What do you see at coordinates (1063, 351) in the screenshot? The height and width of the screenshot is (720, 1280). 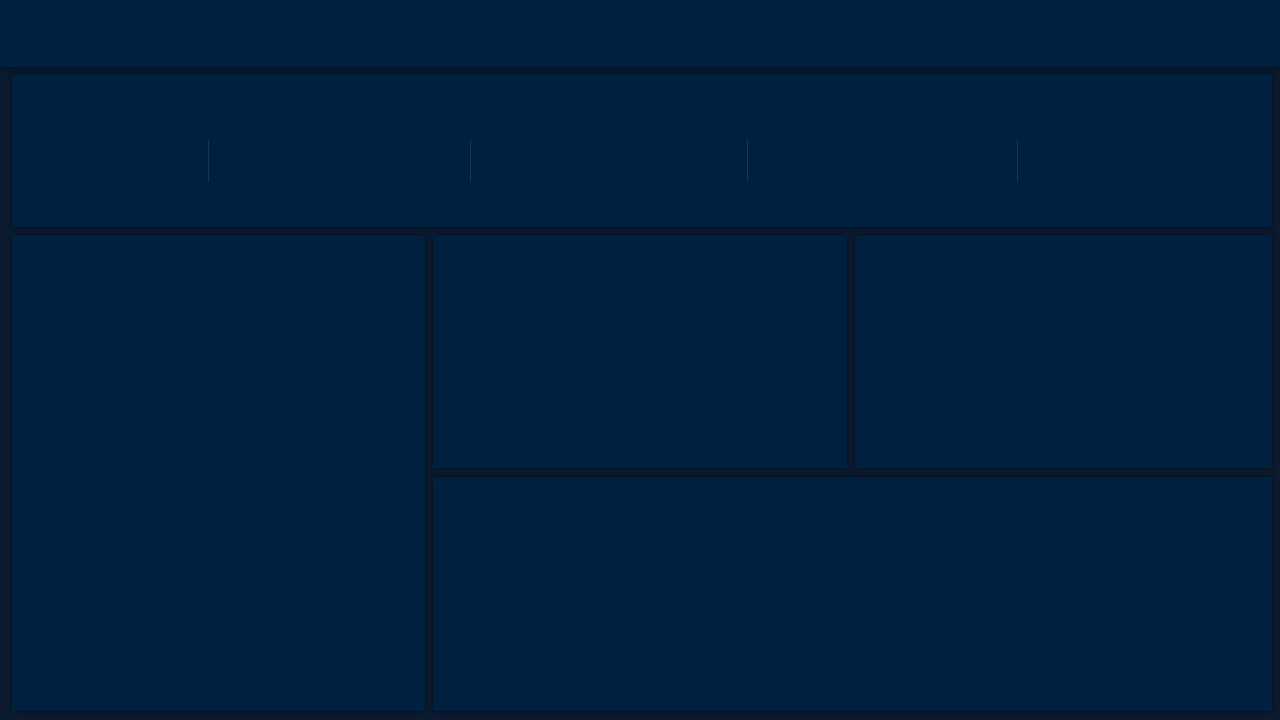 I see `right-panel` at bounding box center [1063, 351].